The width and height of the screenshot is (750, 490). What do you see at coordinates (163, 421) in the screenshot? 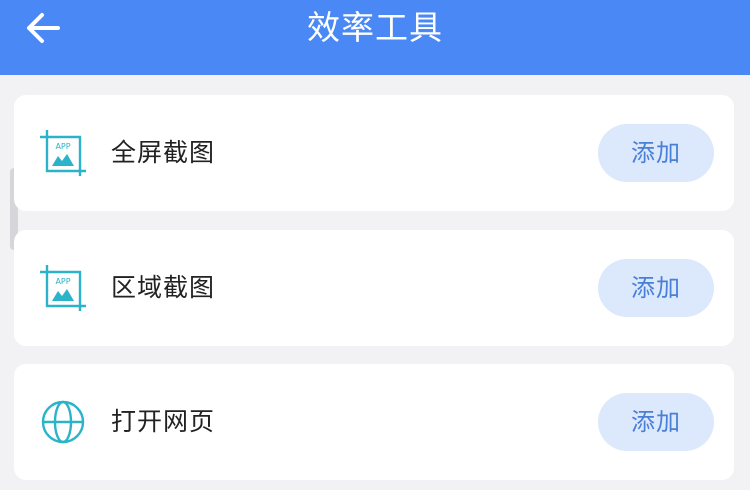
I see `tool-label: 打开网页` at bounding box center [163, 421].